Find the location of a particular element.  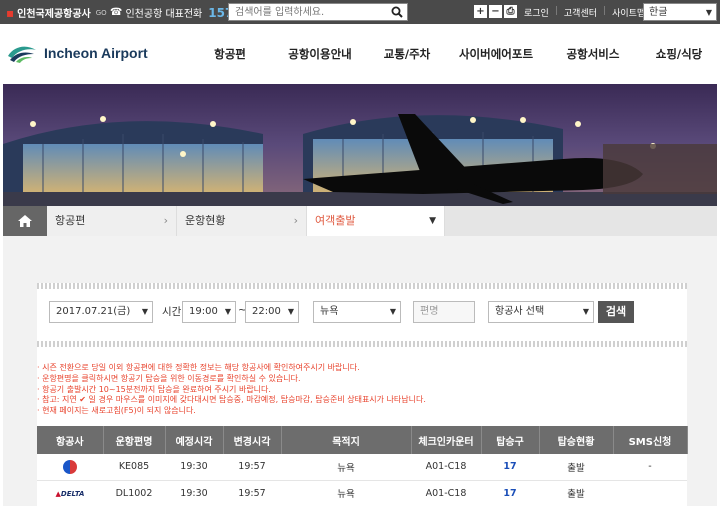

logo-mark-icon is located at coordinates (22, 54).